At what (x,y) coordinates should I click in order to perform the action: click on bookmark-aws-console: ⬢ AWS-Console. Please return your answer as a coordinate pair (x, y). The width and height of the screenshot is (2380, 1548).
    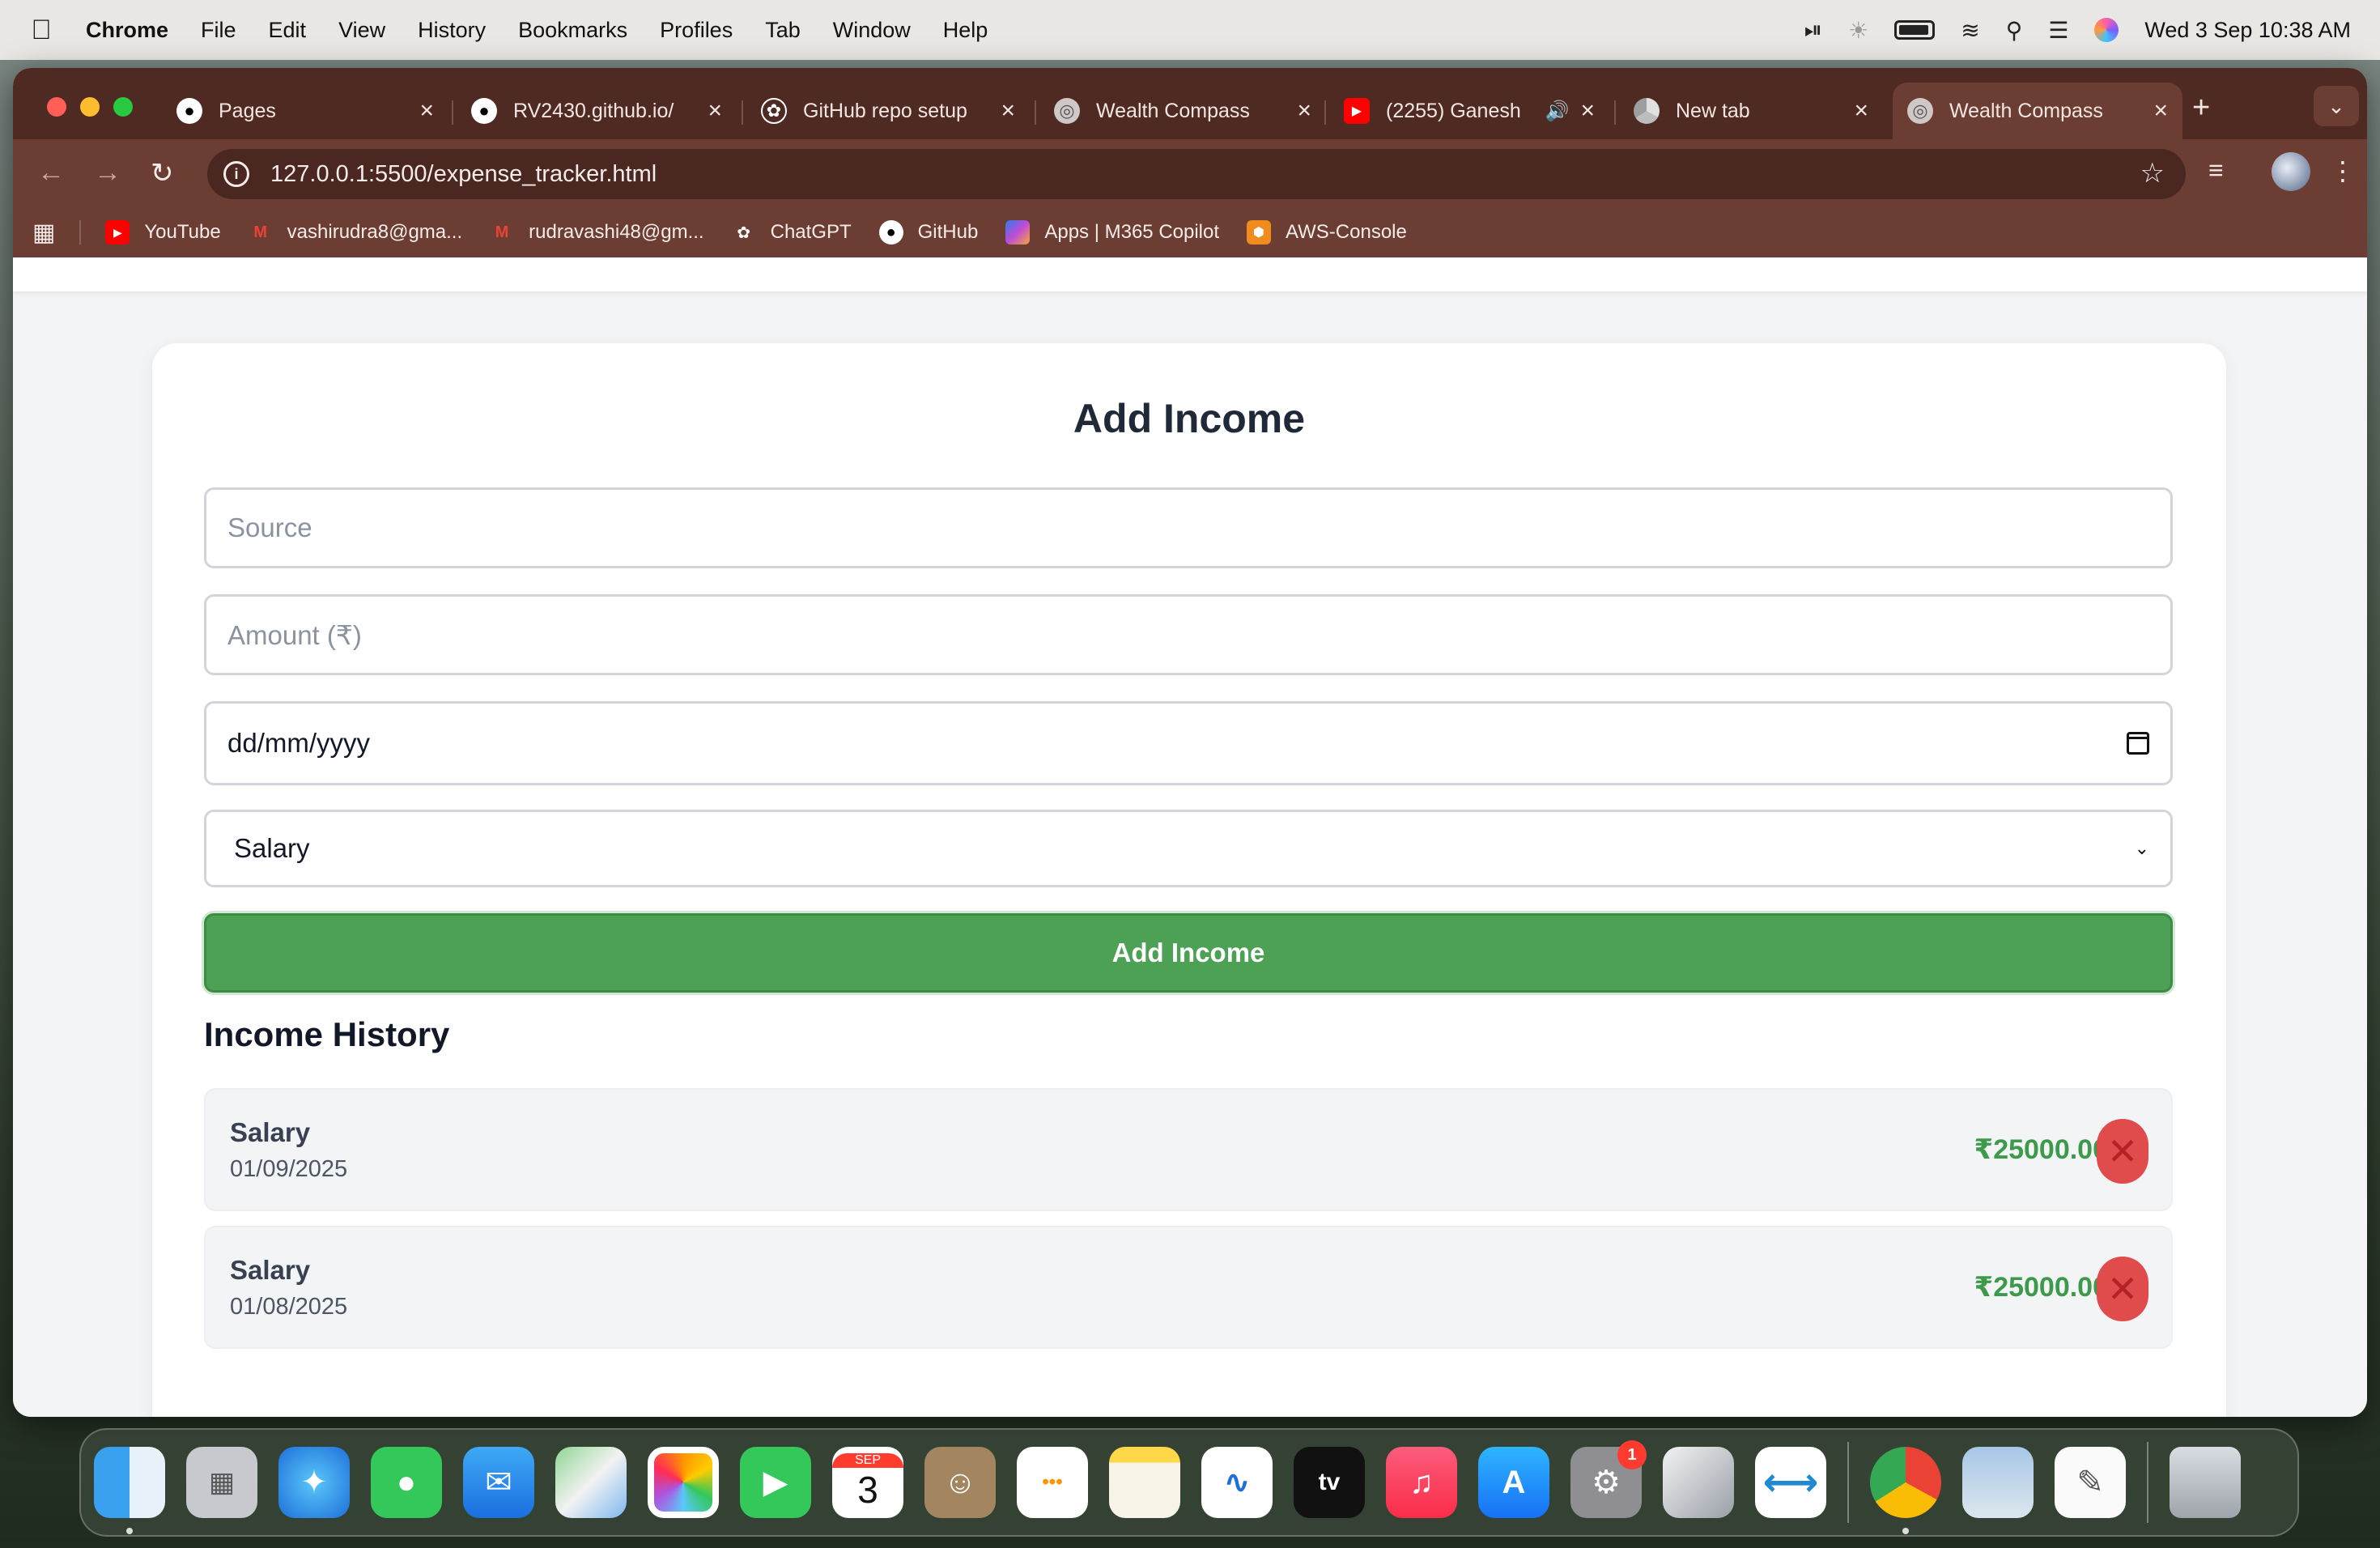
    Looking at the image, I should click on (1327, 233).